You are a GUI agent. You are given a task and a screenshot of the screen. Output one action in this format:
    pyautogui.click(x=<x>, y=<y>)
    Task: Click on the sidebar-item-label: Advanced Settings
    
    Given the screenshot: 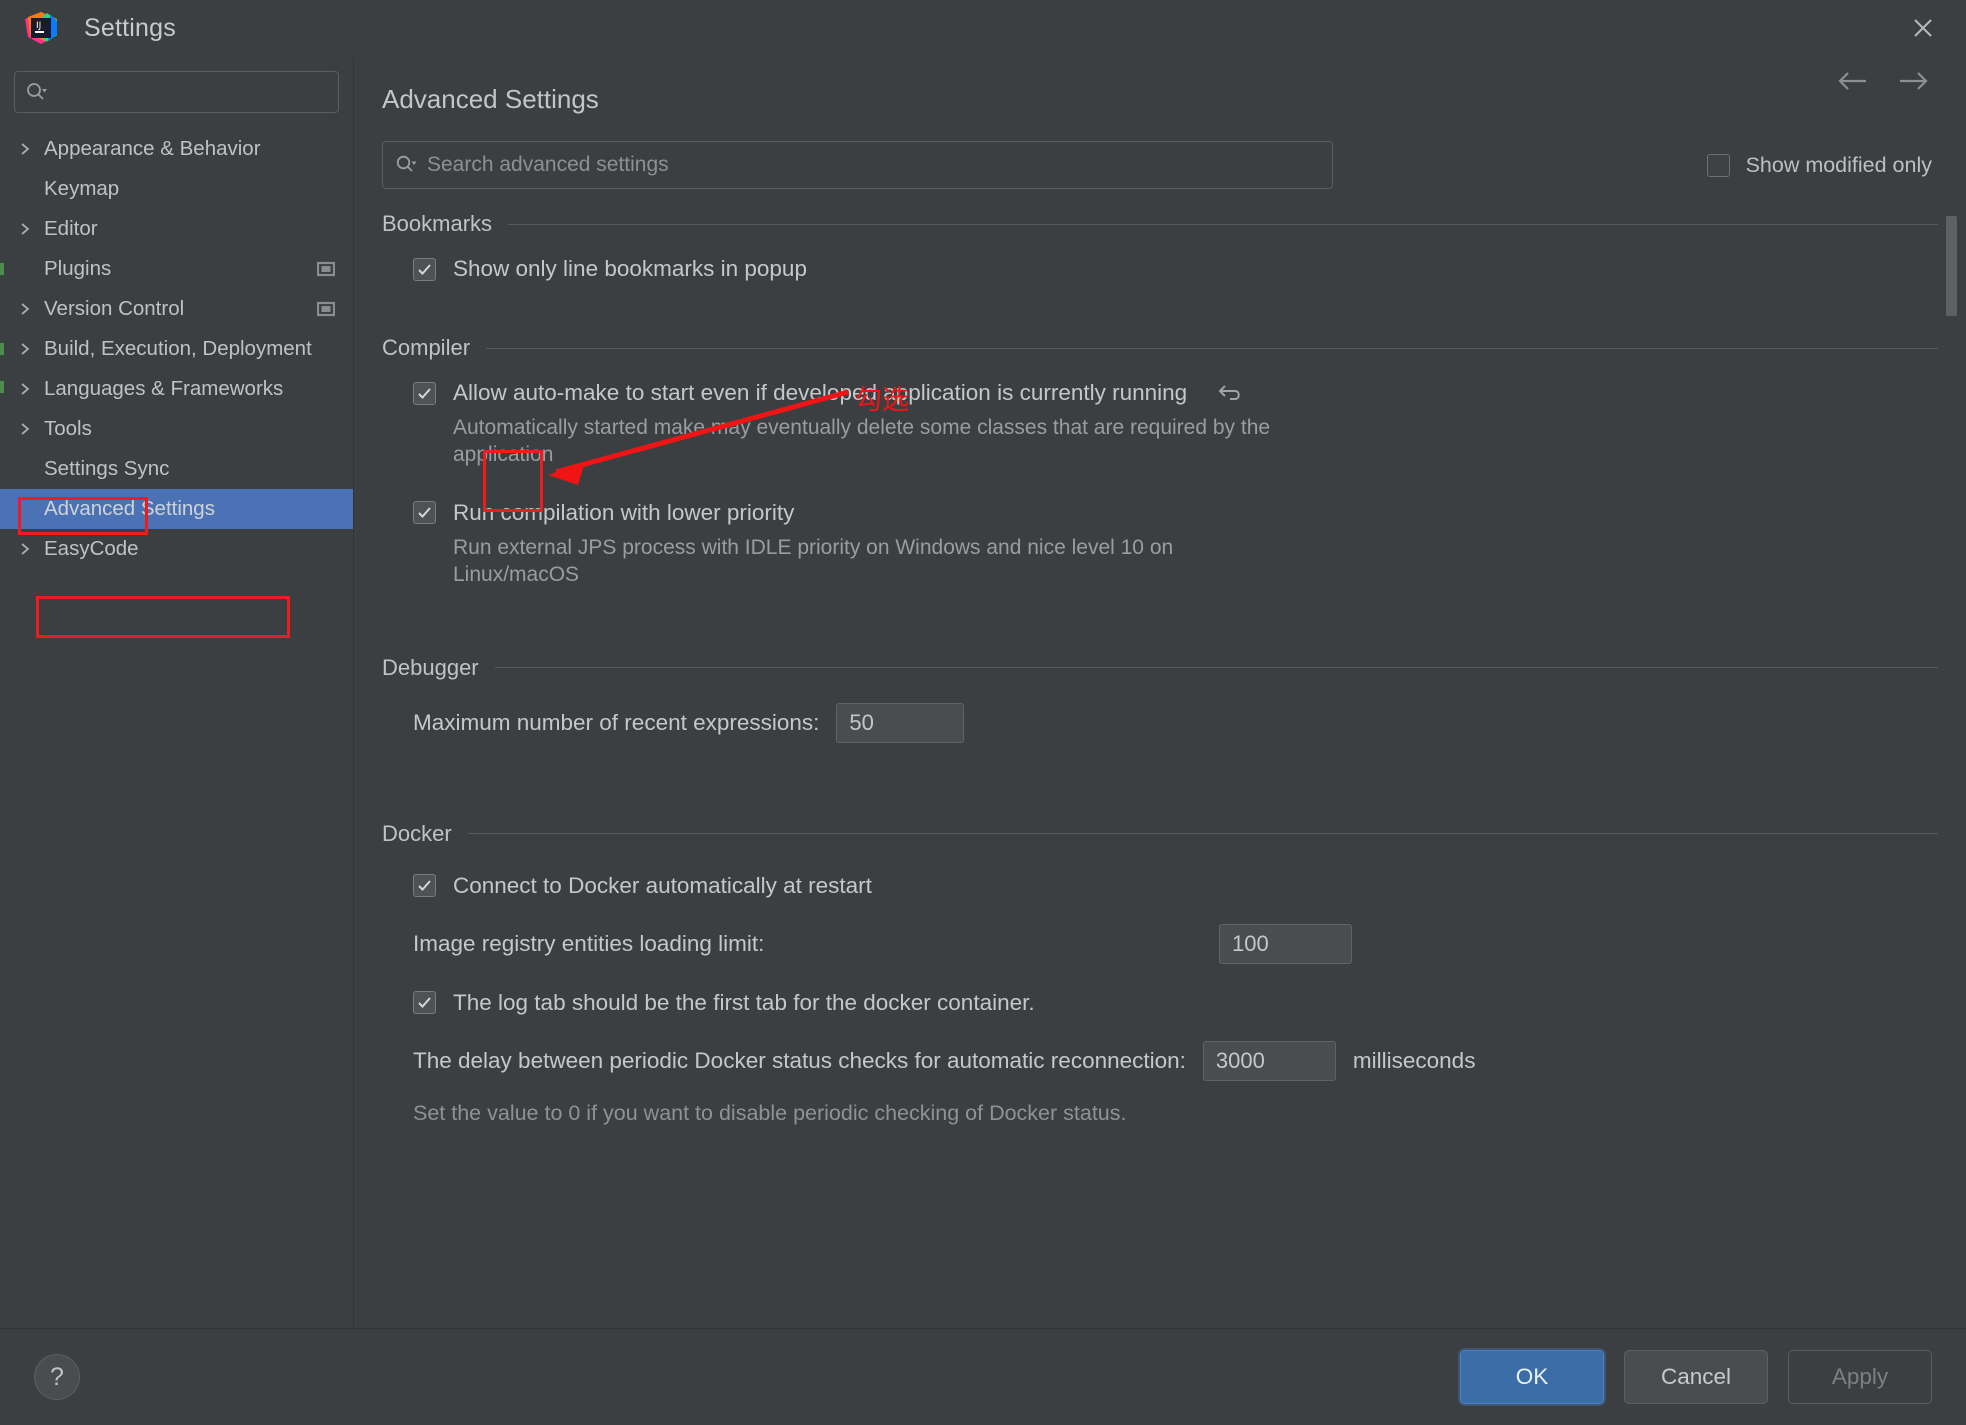 What is the action you would take?
    pyautogui.click(x=129, y=508)
    